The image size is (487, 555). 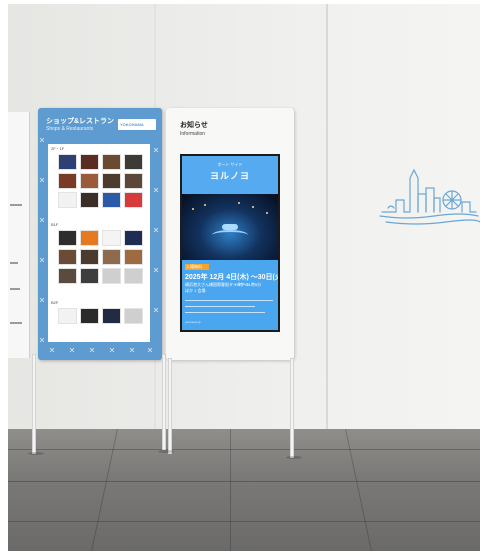 I want to click on shops-sign-subtitle: Shops & Restaurants, so click(x=70, y=129).